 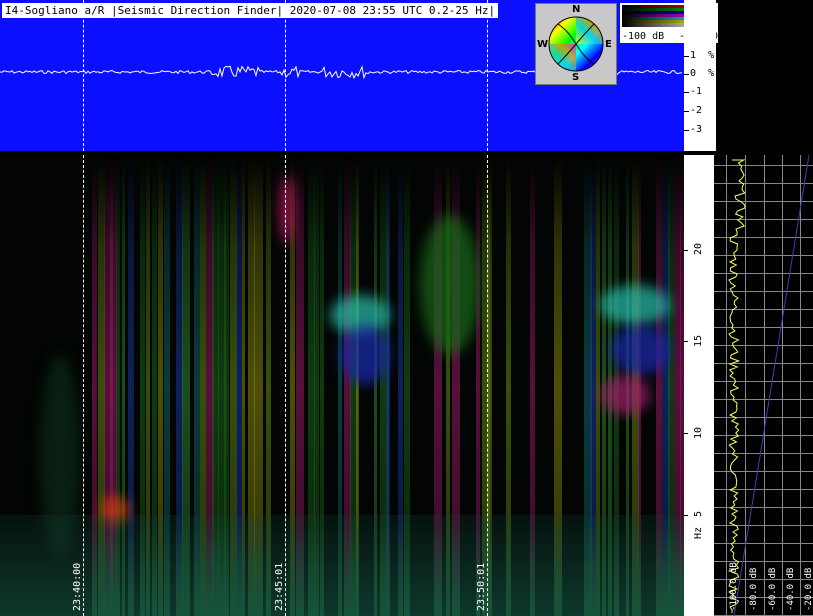 I want to click on amp-tick: -2, so click(x=696, y=110).